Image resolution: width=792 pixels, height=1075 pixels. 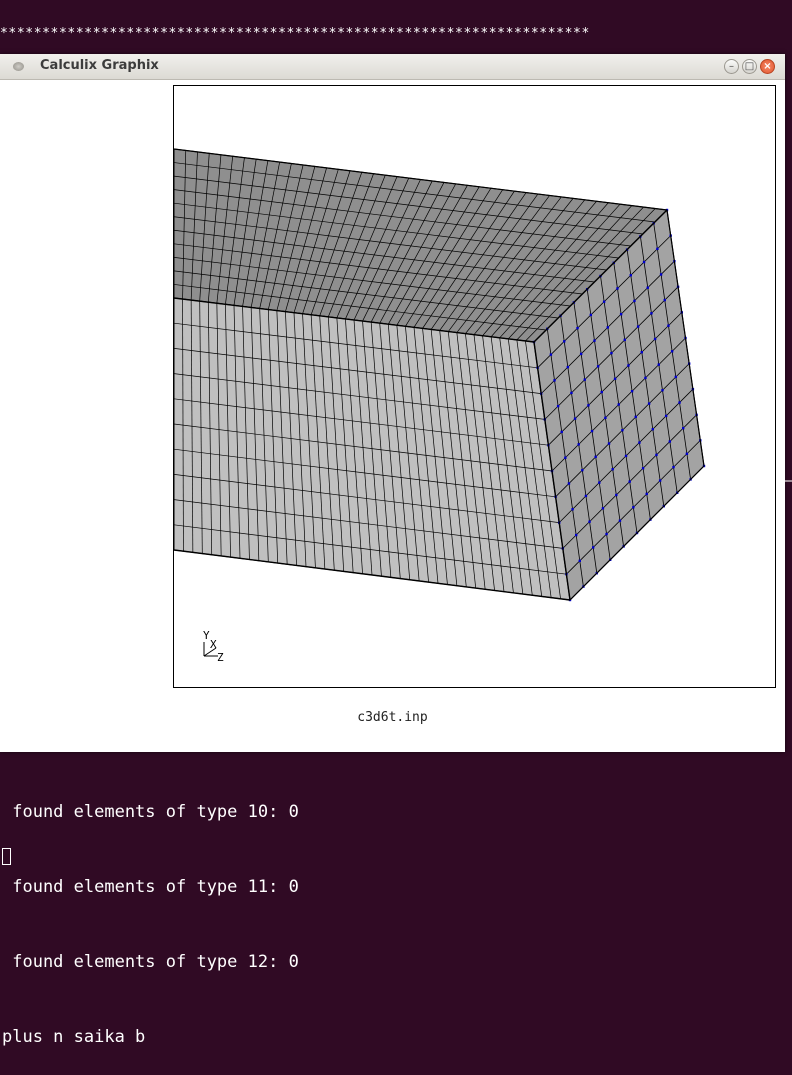 What do you see at coordinates (150, 962) in the screenshot?
I see `terminal-line: found elements of type 12: 0` at bounding box center [150, 962].